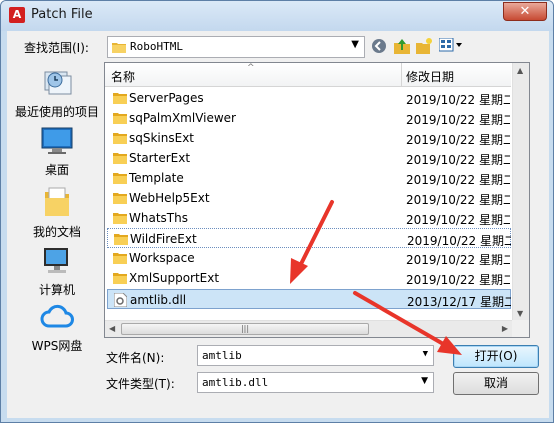  Describe the element at coordinates (56, 260) in the screenshot. I see `computer-icon` at that location.